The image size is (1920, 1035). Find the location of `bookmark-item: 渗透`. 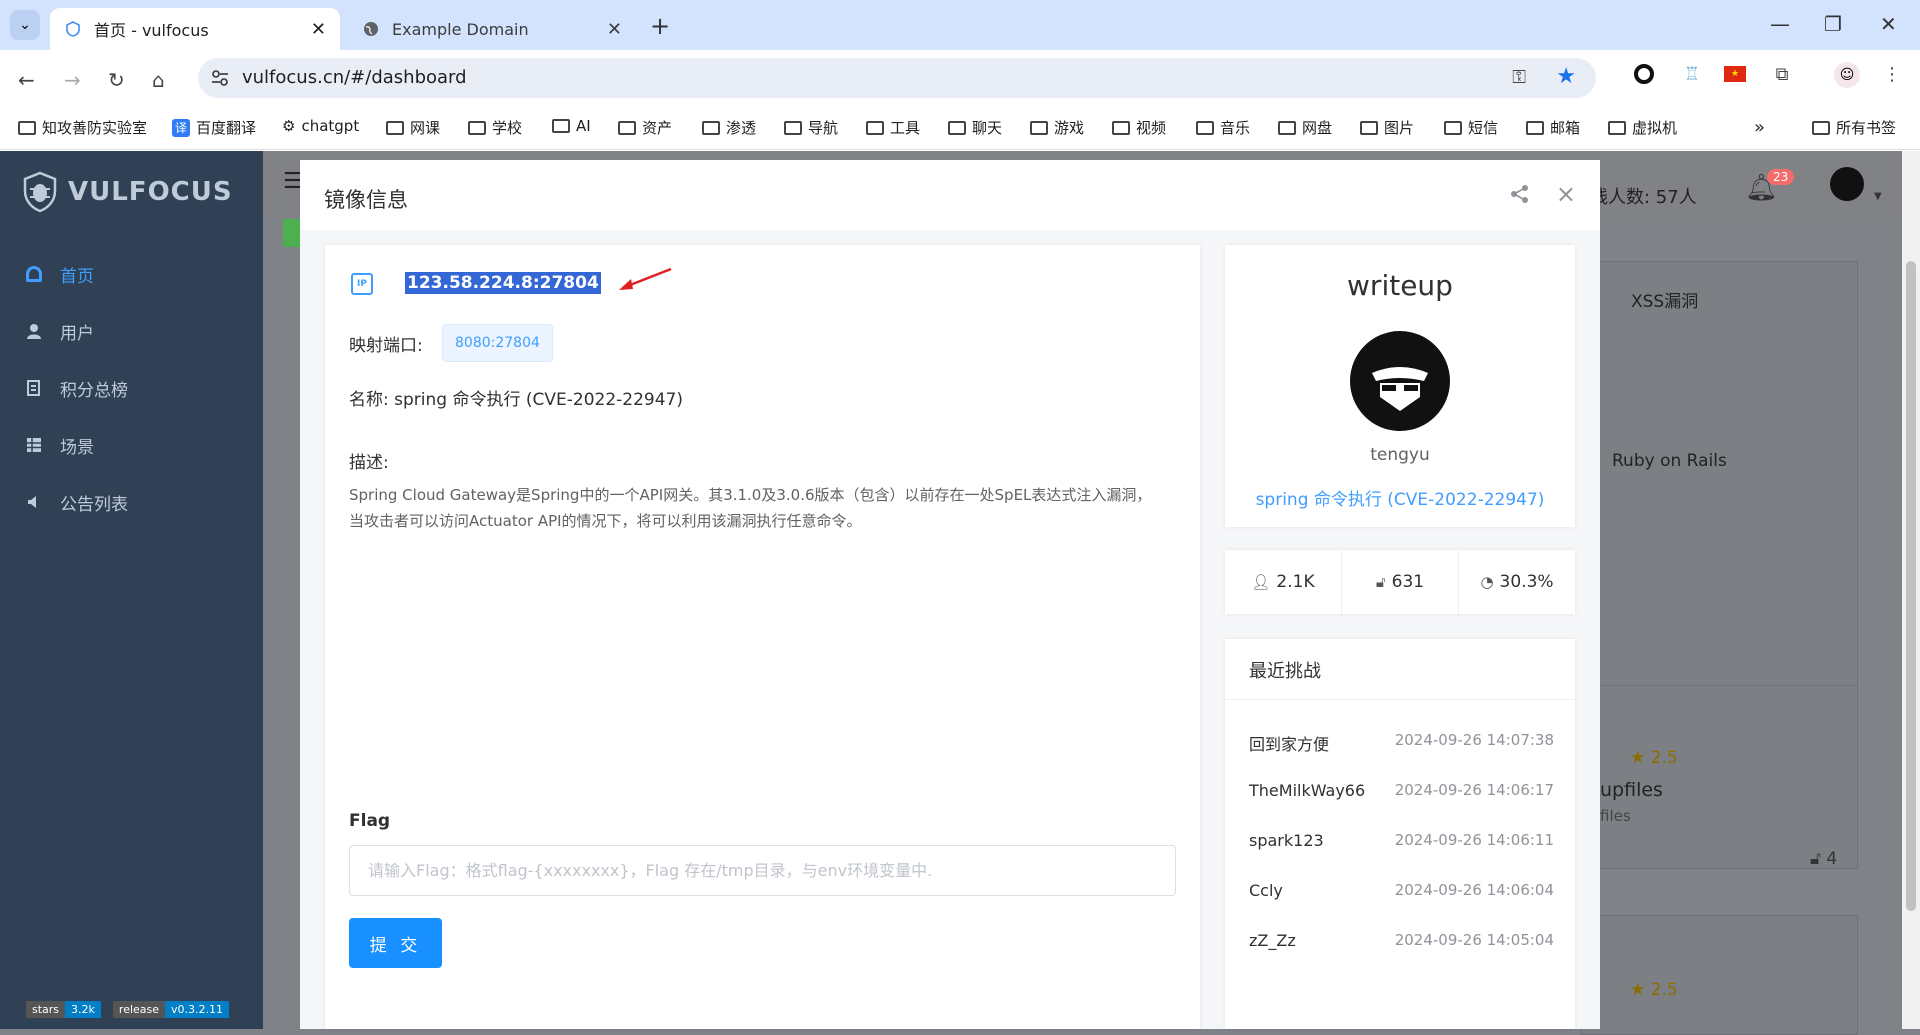

bookmark-item: 渗透 is located at coordinates (729, 127).